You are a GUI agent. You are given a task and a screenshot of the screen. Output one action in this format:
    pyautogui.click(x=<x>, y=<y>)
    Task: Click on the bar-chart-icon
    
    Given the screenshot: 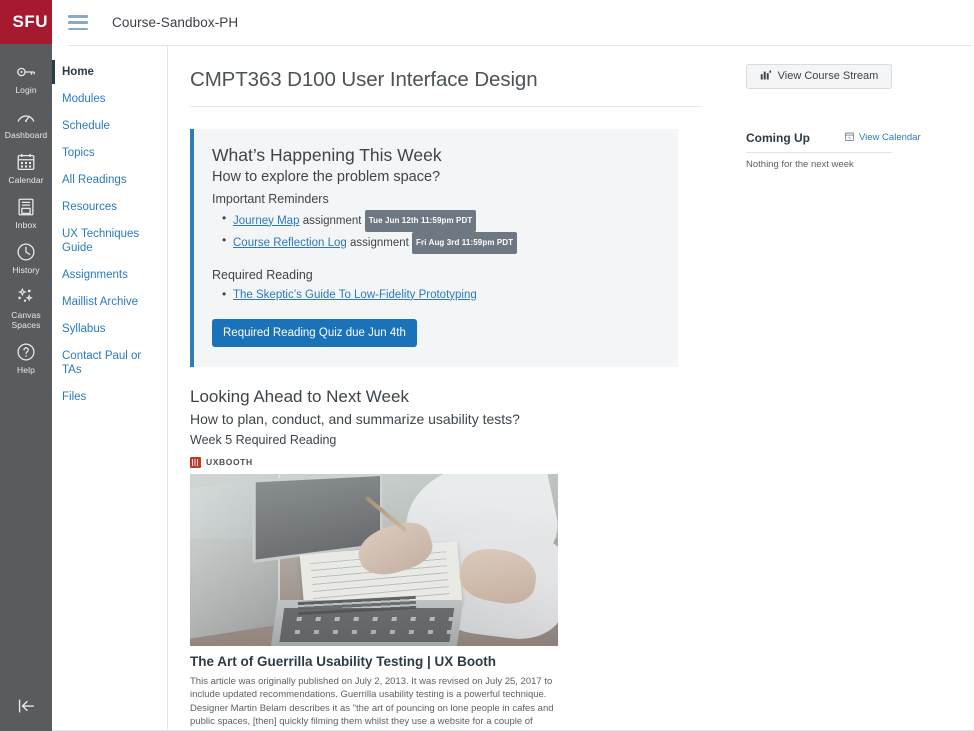 What is the action you would take?
    pyautogui.click(x=766, y=76)
    